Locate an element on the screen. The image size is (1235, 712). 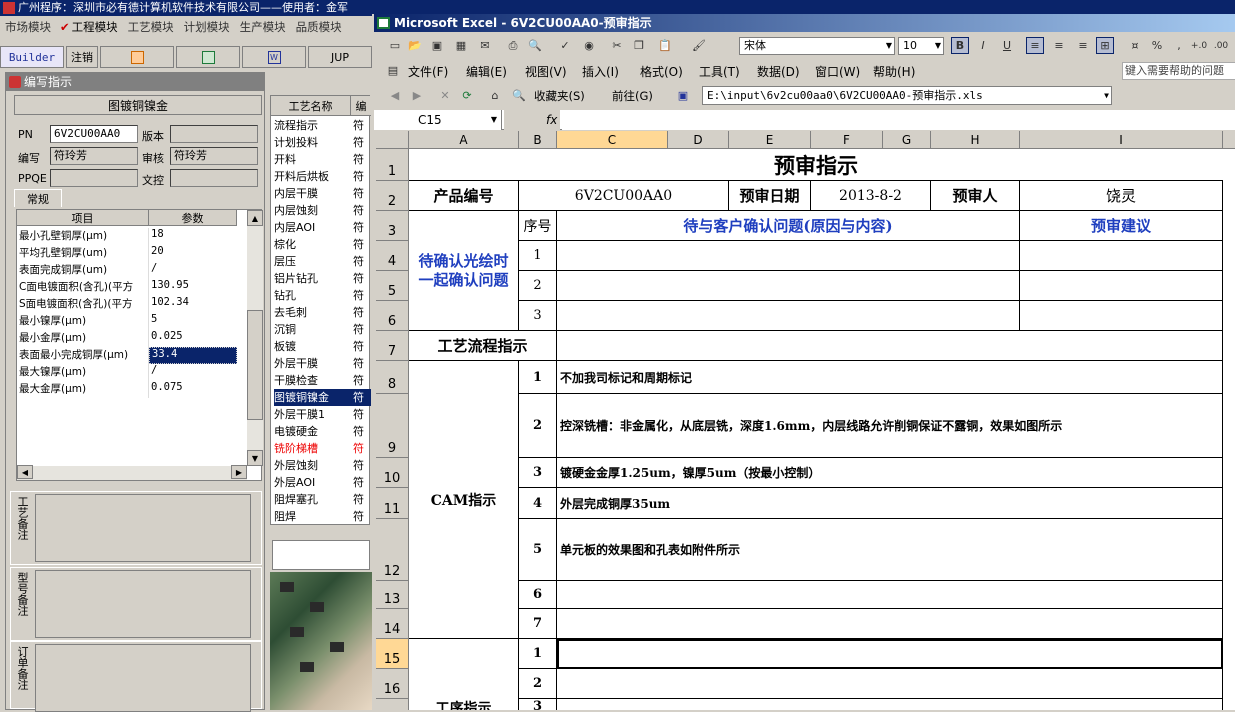
process-flow-cell is located at coordinates (890, 346).